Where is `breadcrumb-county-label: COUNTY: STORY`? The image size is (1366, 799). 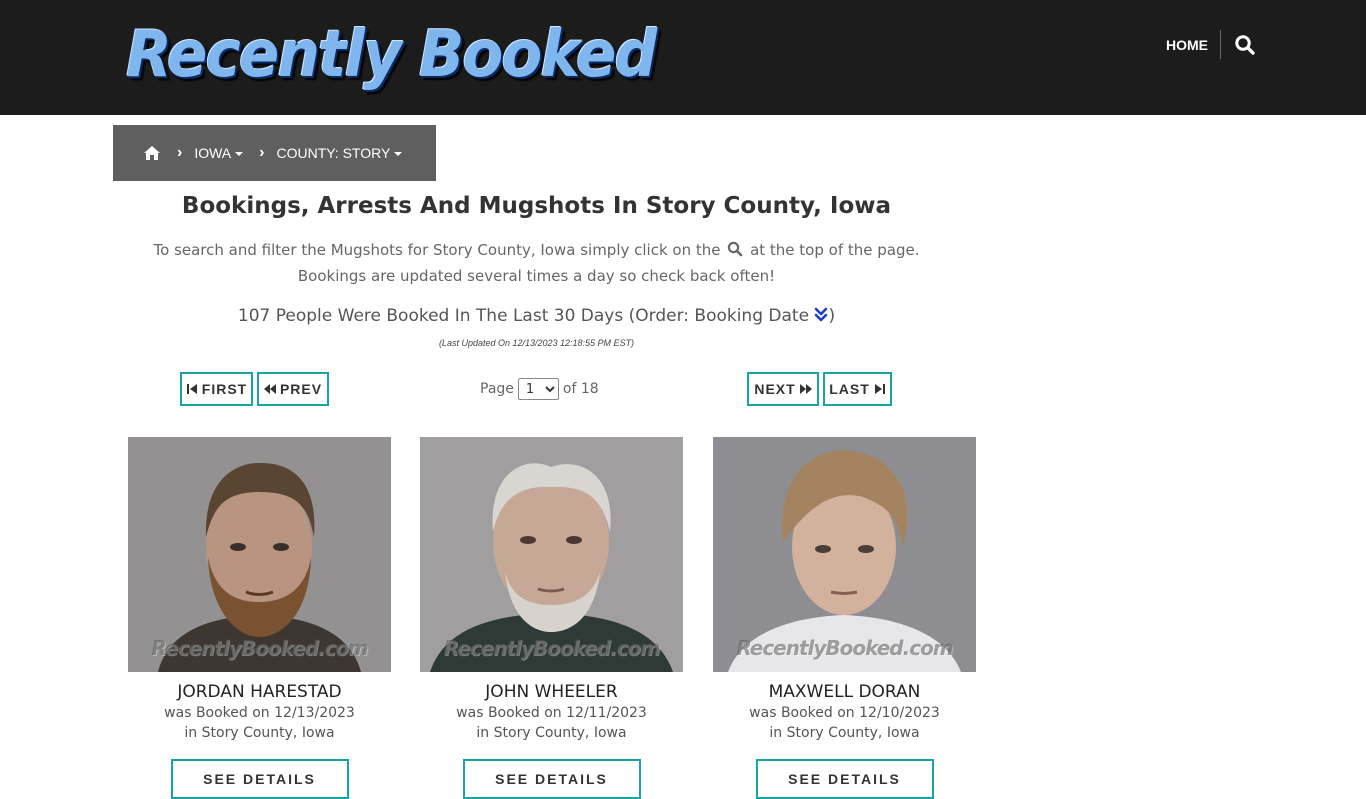
breadcrumb-county-label: COUNTY: STORY is located at coordinates (333, 153).